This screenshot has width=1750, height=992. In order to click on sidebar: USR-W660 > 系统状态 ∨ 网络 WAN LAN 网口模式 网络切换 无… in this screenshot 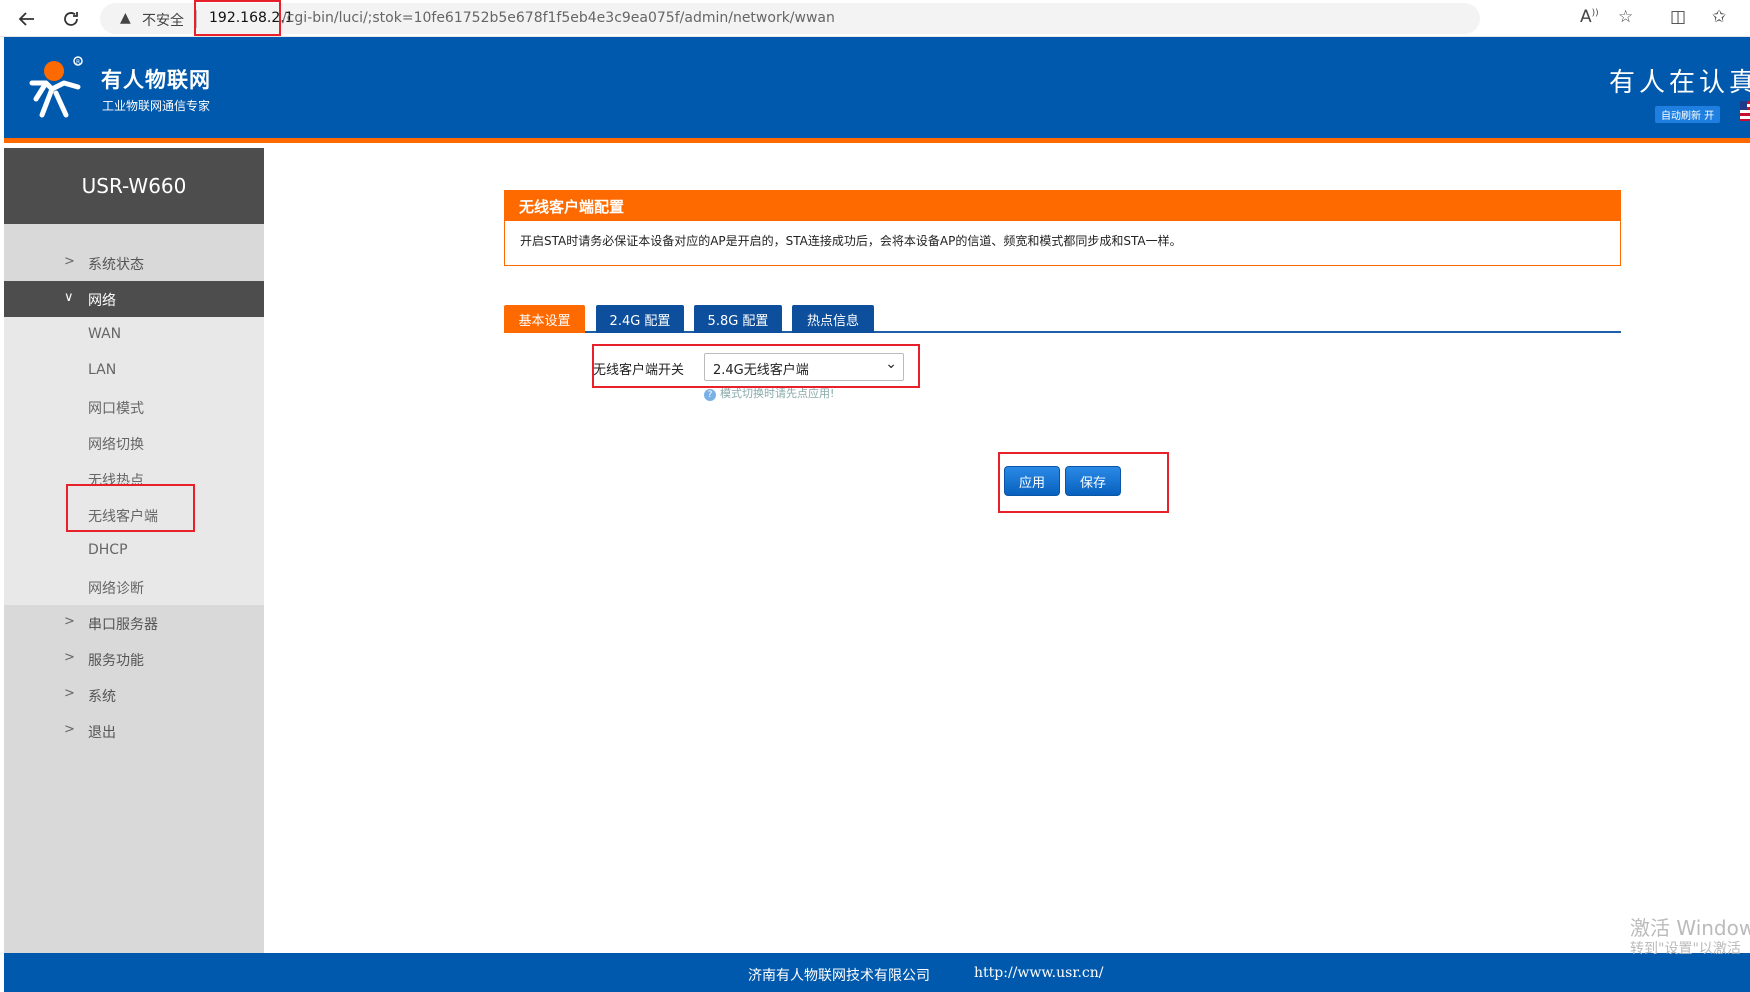, I will do `click(134, 550)`.